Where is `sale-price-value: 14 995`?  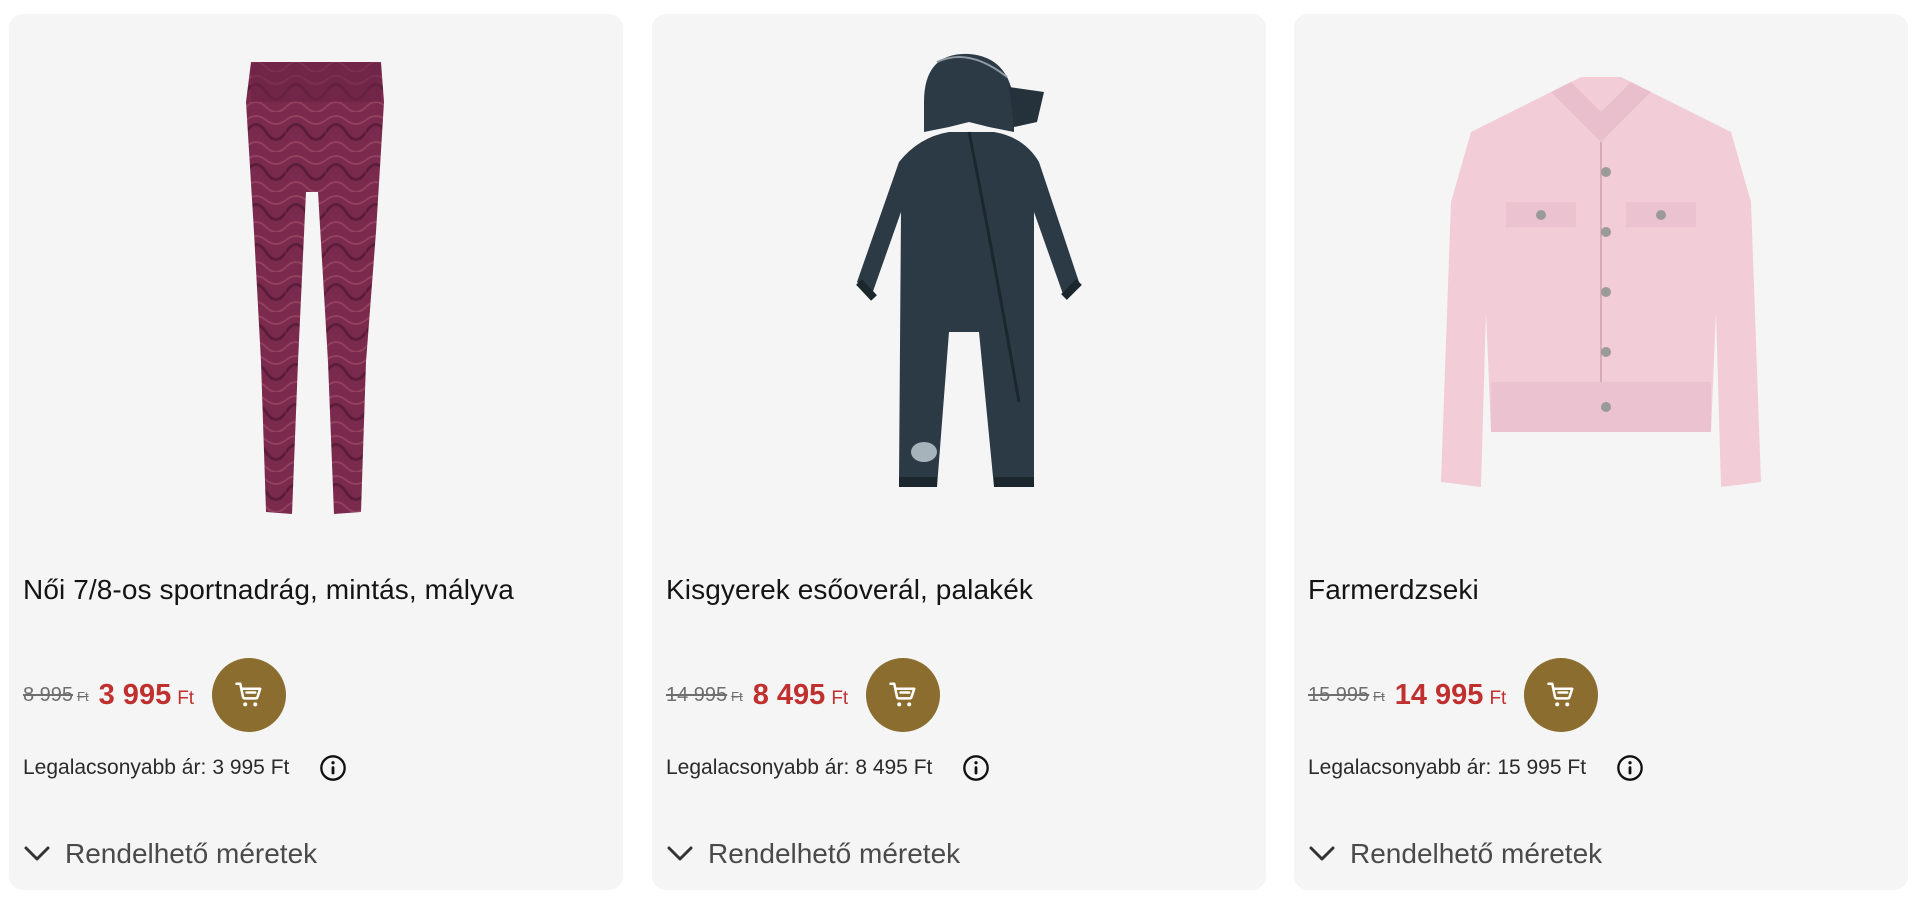
sale-price-value: 14 995 is located at coordinates (1439, 694).